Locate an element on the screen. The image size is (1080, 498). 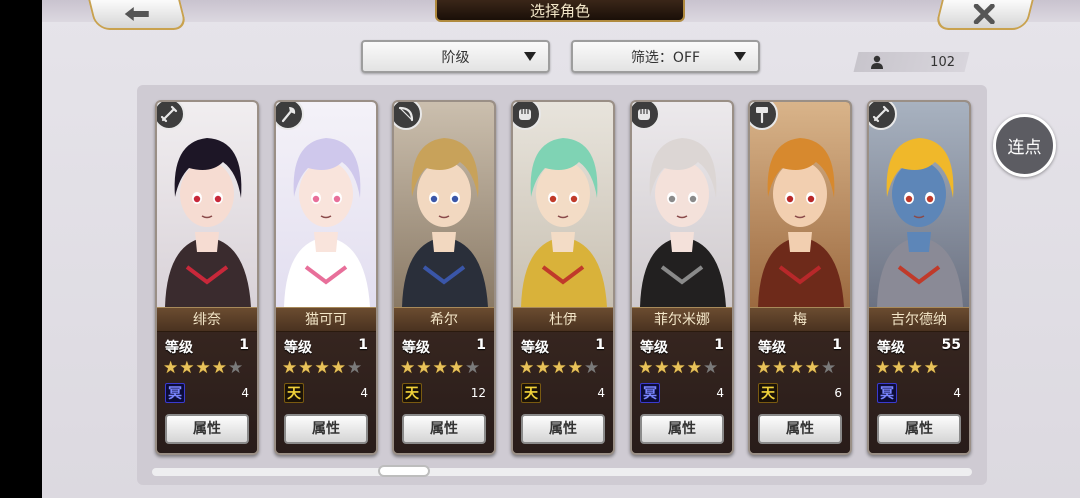
close-x-icon is located at coordinates (984, 14).